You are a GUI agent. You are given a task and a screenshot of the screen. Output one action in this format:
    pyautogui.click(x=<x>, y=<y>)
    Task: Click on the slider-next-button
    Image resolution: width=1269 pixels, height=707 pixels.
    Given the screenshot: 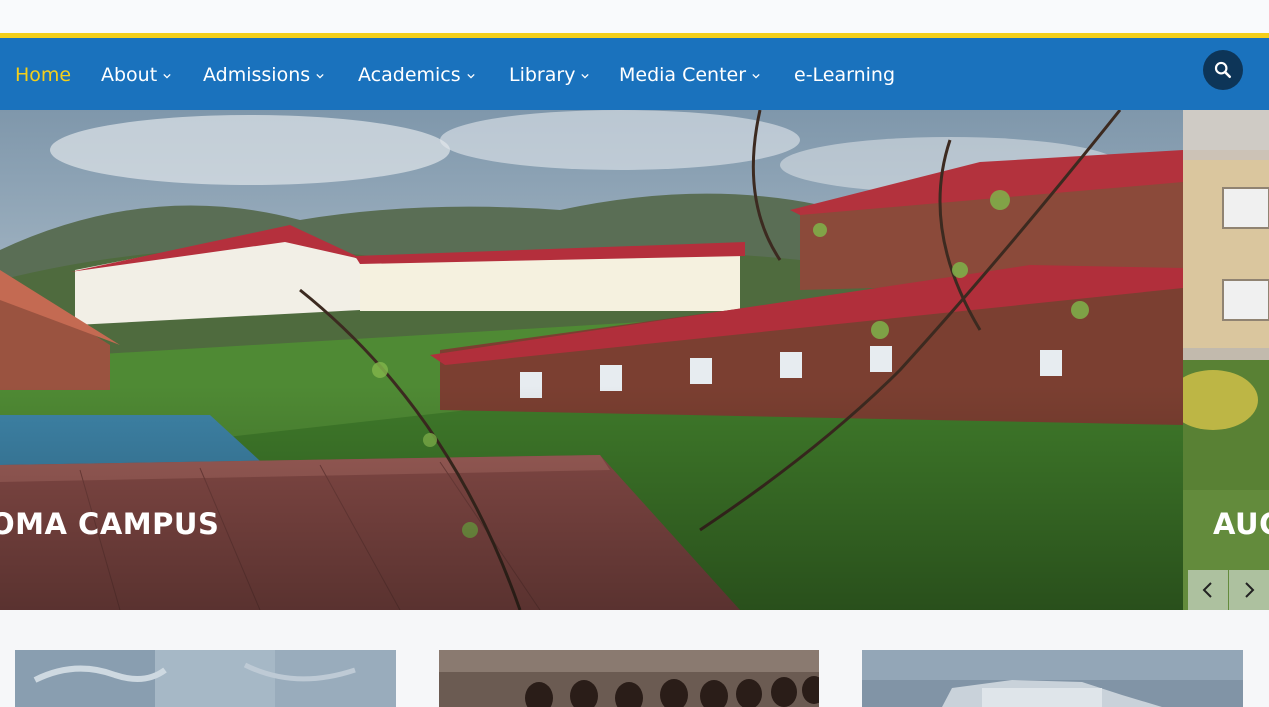 What is the action you would take?
    pyautogui.click(x=1249, y=590)
    